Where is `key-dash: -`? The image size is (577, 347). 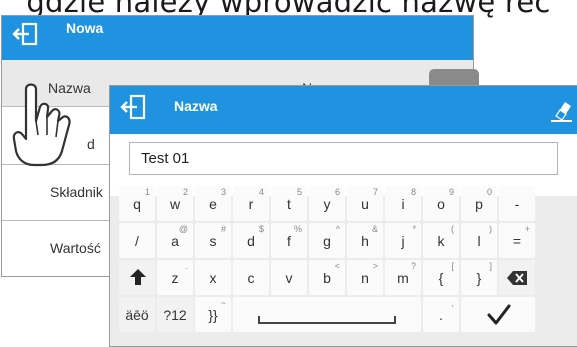 key-dash: - is located at coordinates (517, 203).